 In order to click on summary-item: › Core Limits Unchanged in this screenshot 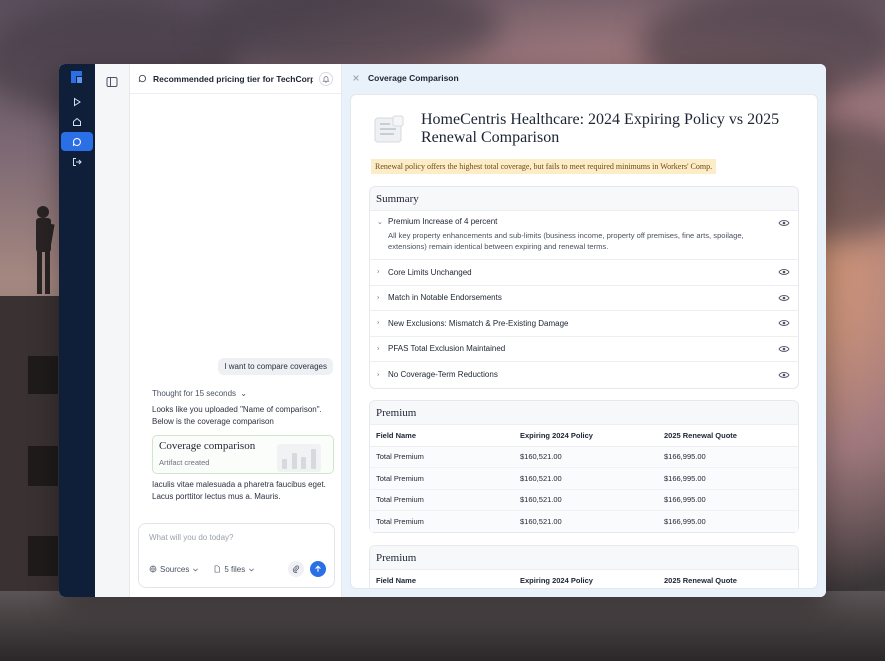, I will do `click(584, 273)`.